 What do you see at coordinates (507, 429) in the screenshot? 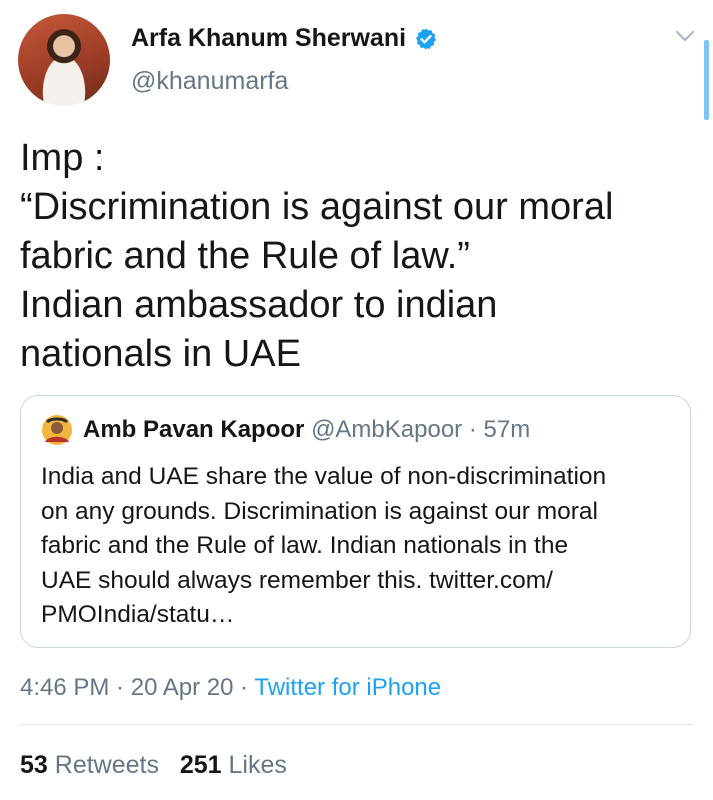
I see `quoted-tweet-time: 57m` at bounding box center [507, 429].